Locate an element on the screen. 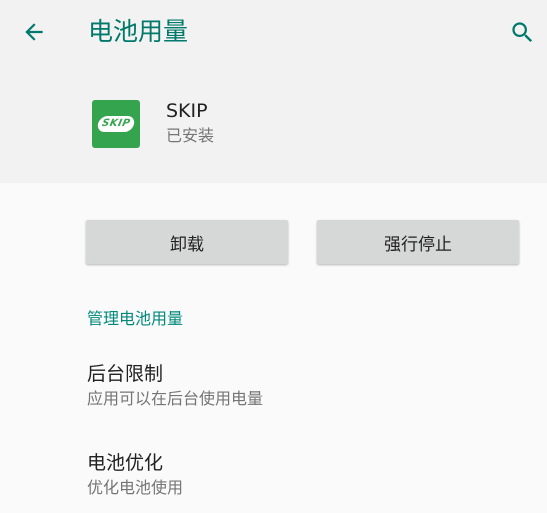  pref-background-restriction: 后台限制 应用可以在后台使用电量 is located at coordinates (273, 388).